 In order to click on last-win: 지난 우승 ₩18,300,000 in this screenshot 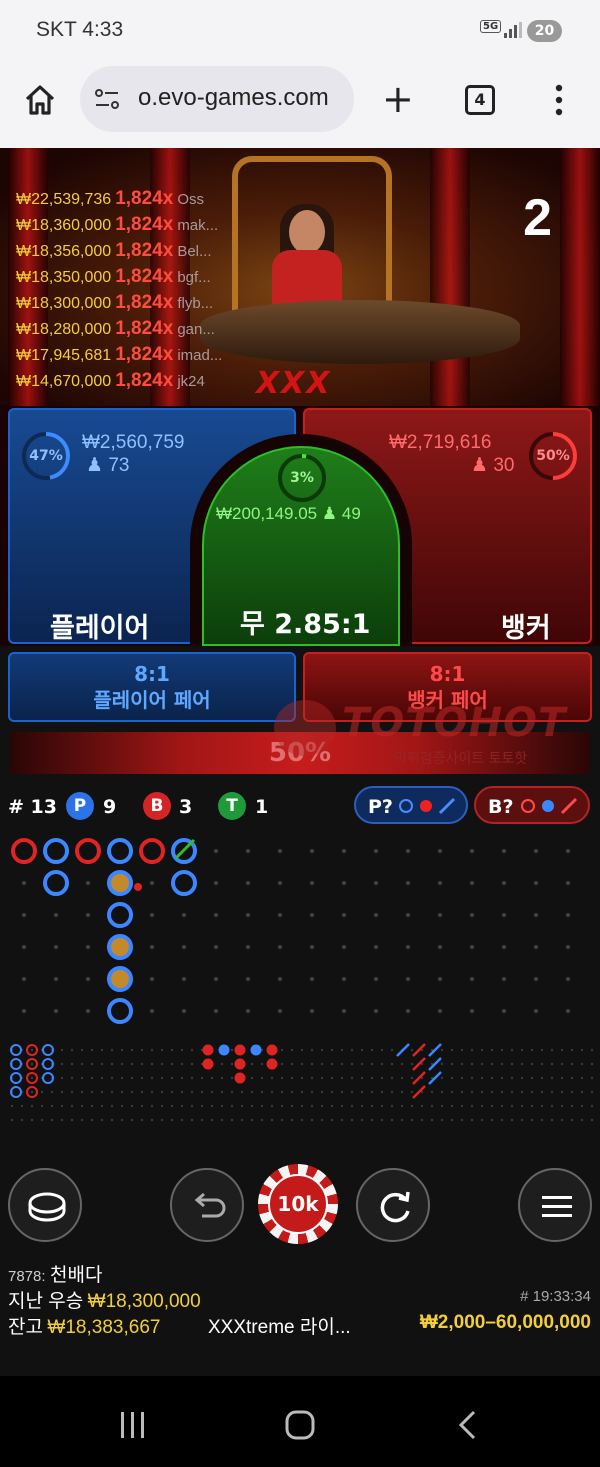, I will do `click(104, 1301)`.